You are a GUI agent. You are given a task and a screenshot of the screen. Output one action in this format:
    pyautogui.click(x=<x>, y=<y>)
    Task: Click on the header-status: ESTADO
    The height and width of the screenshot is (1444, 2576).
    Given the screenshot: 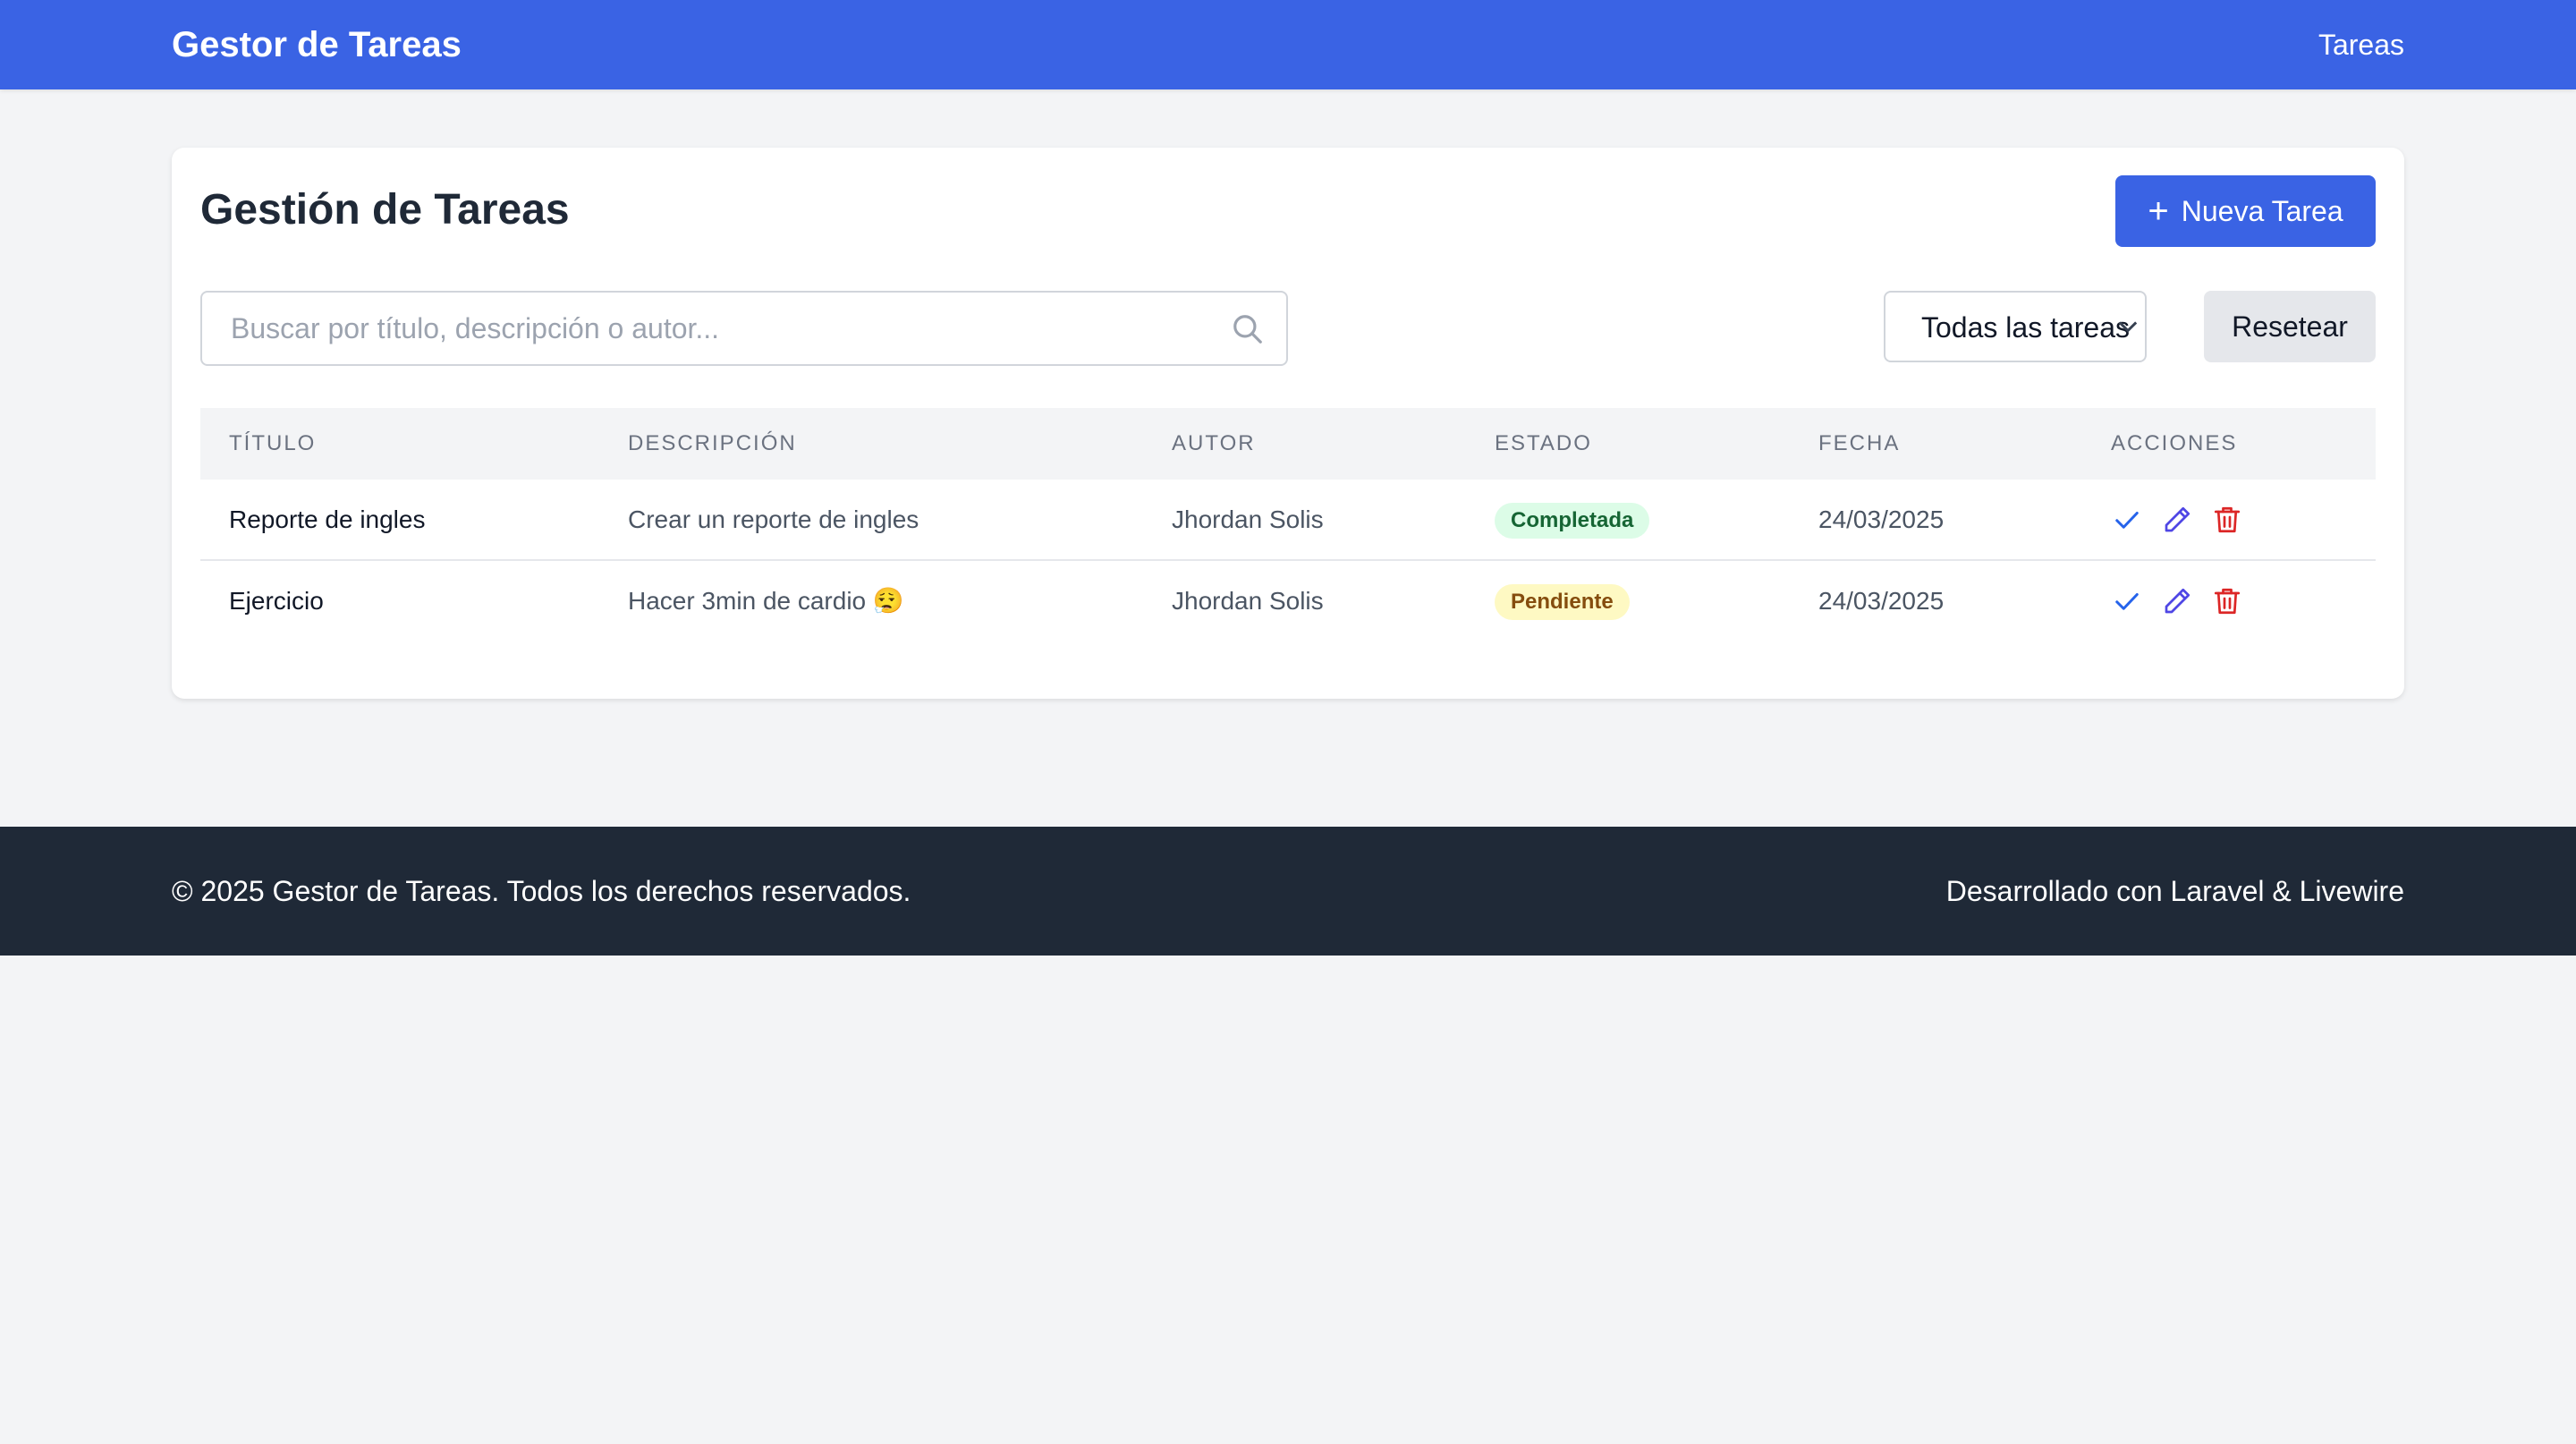 What is the action you would take?
    pyautogui.click(x=1543, y=443)
    